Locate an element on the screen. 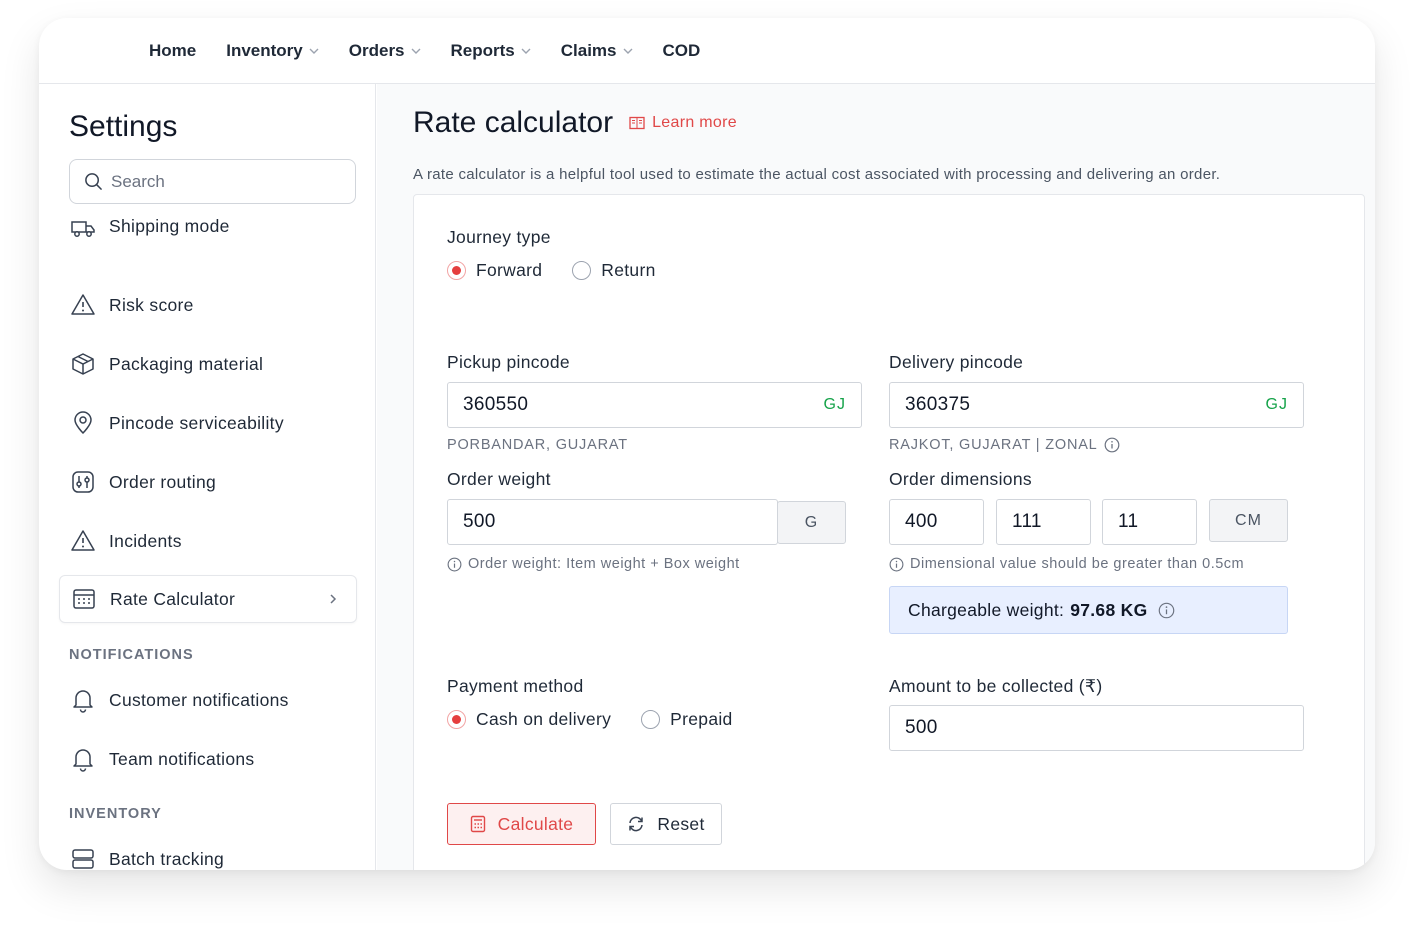 The width and height of the screenshot is (1422, 939). delivery-pincode-input is located at coordinates (1085, 405).